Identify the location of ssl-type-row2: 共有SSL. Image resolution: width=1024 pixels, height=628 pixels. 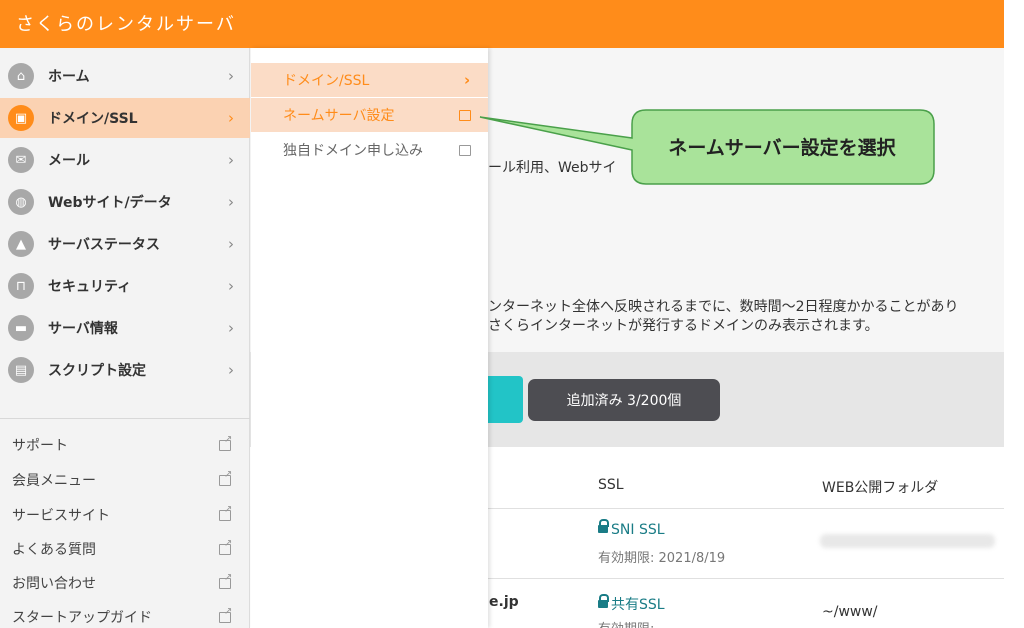
(631, 604).